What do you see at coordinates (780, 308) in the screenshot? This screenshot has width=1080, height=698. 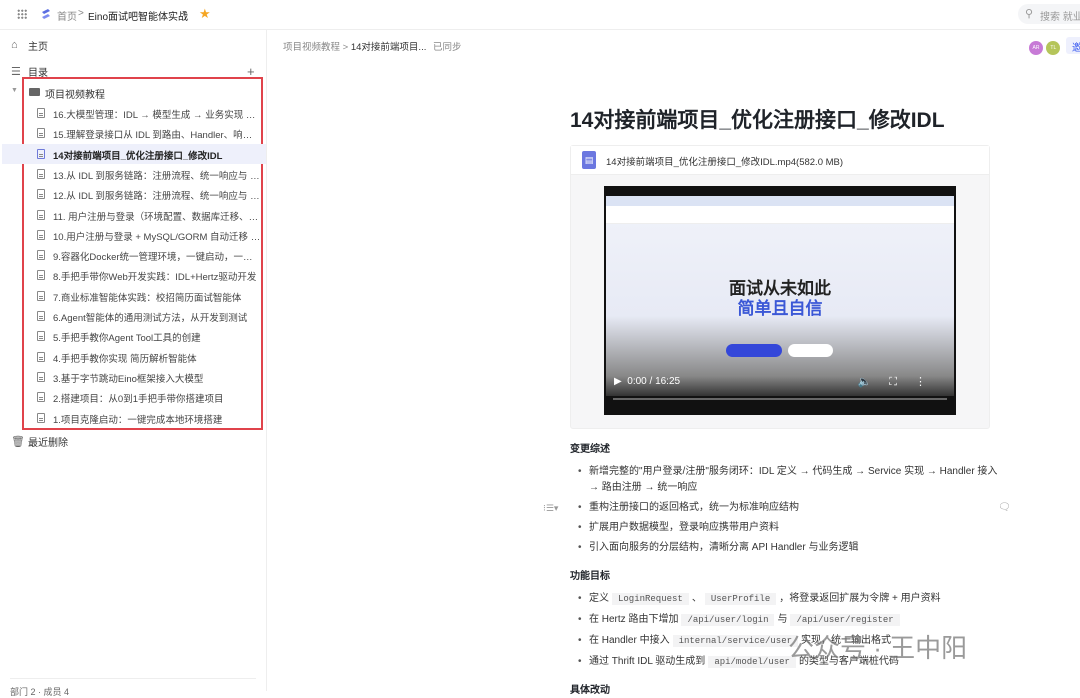 I see `video-subheadline: 简单且自信` at bounding box center [780, 308].